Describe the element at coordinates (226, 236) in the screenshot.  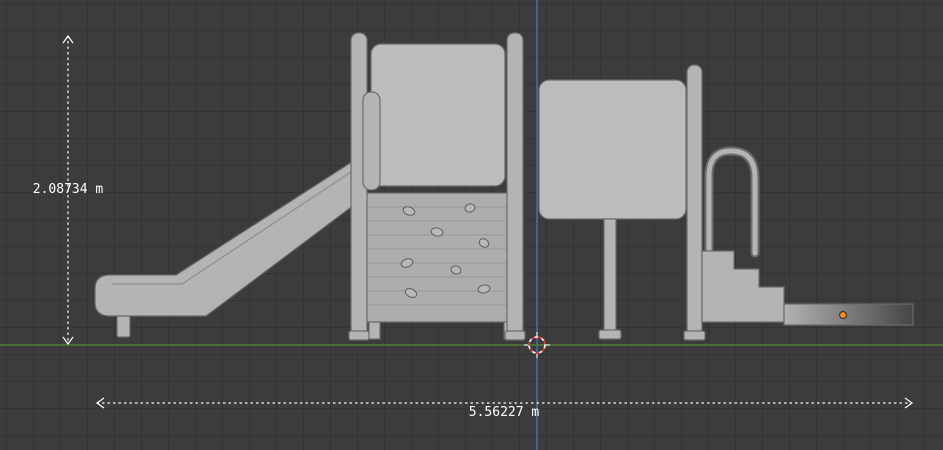
I see `slide-body` at that location.